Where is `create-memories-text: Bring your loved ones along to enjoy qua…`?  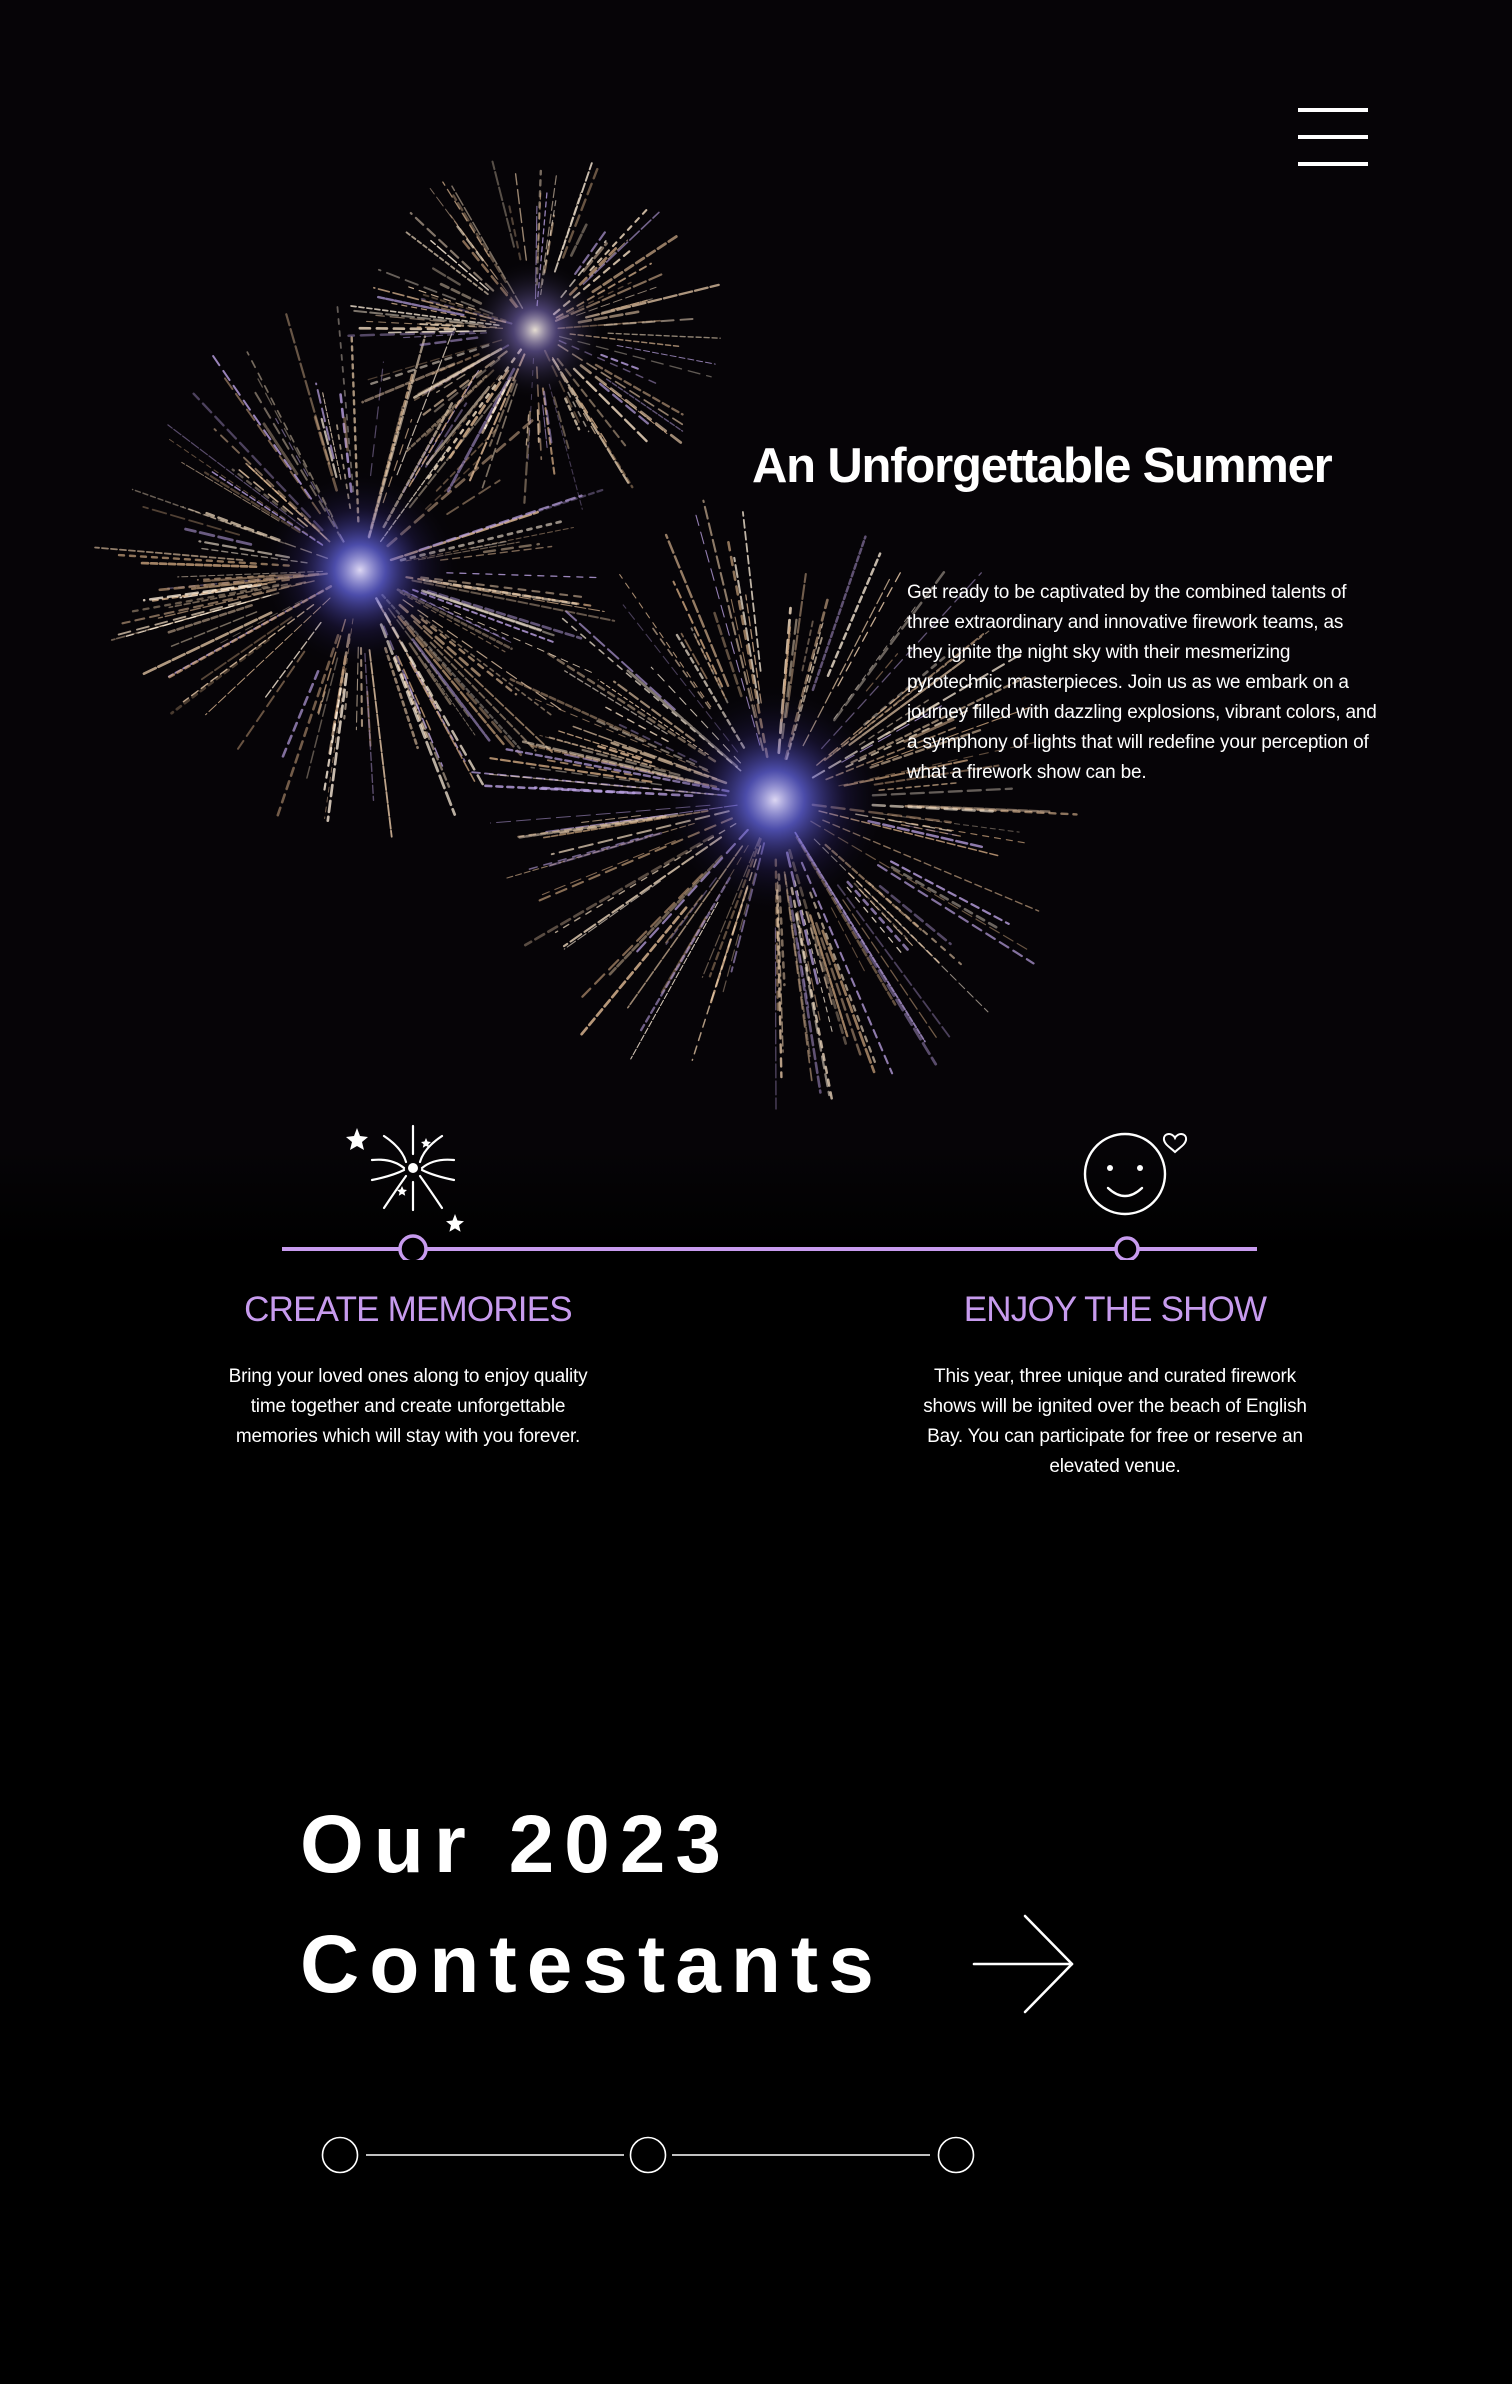 create-memories-text: Bring your loved ones along to enjoy qua… is located at coordinates (408, 1406).